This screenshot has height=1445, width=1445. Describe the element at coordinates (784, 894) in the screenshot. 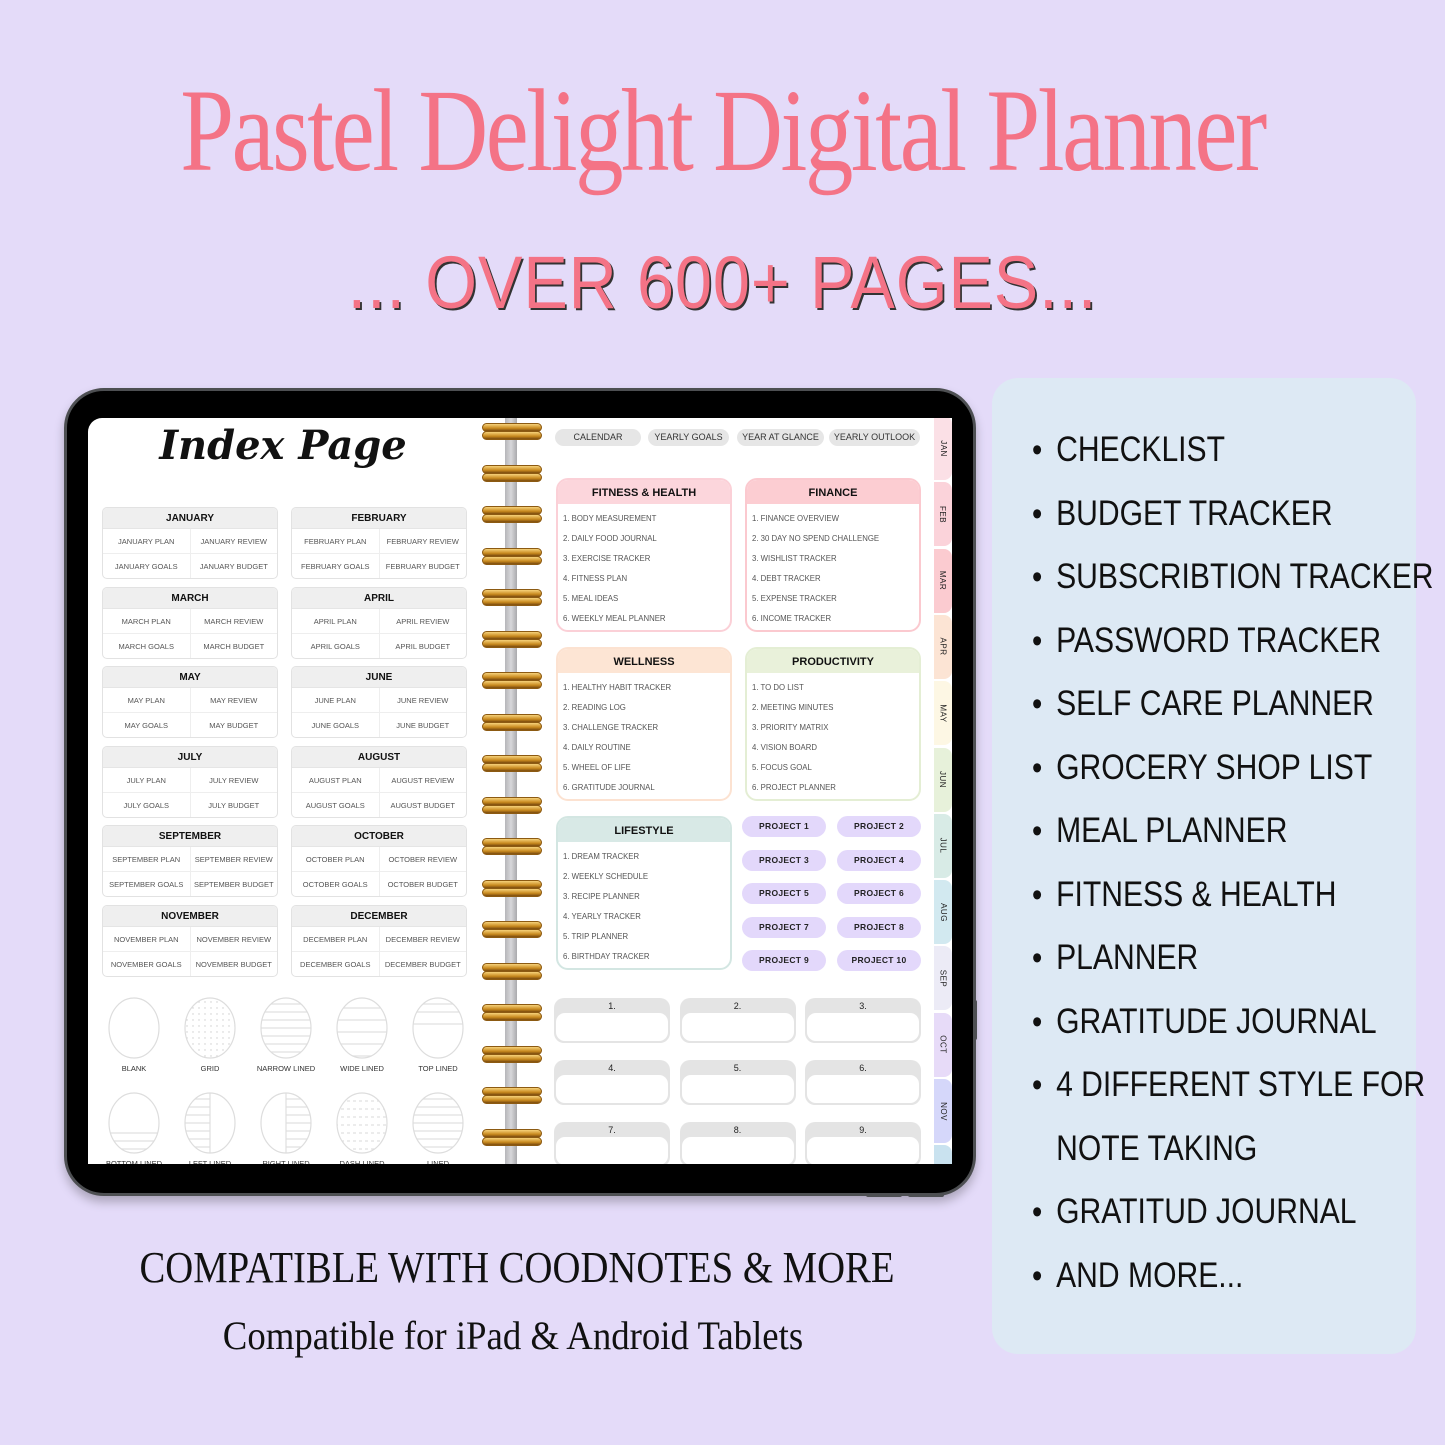

I see `project-button-5: PROJECT 5` at that location.